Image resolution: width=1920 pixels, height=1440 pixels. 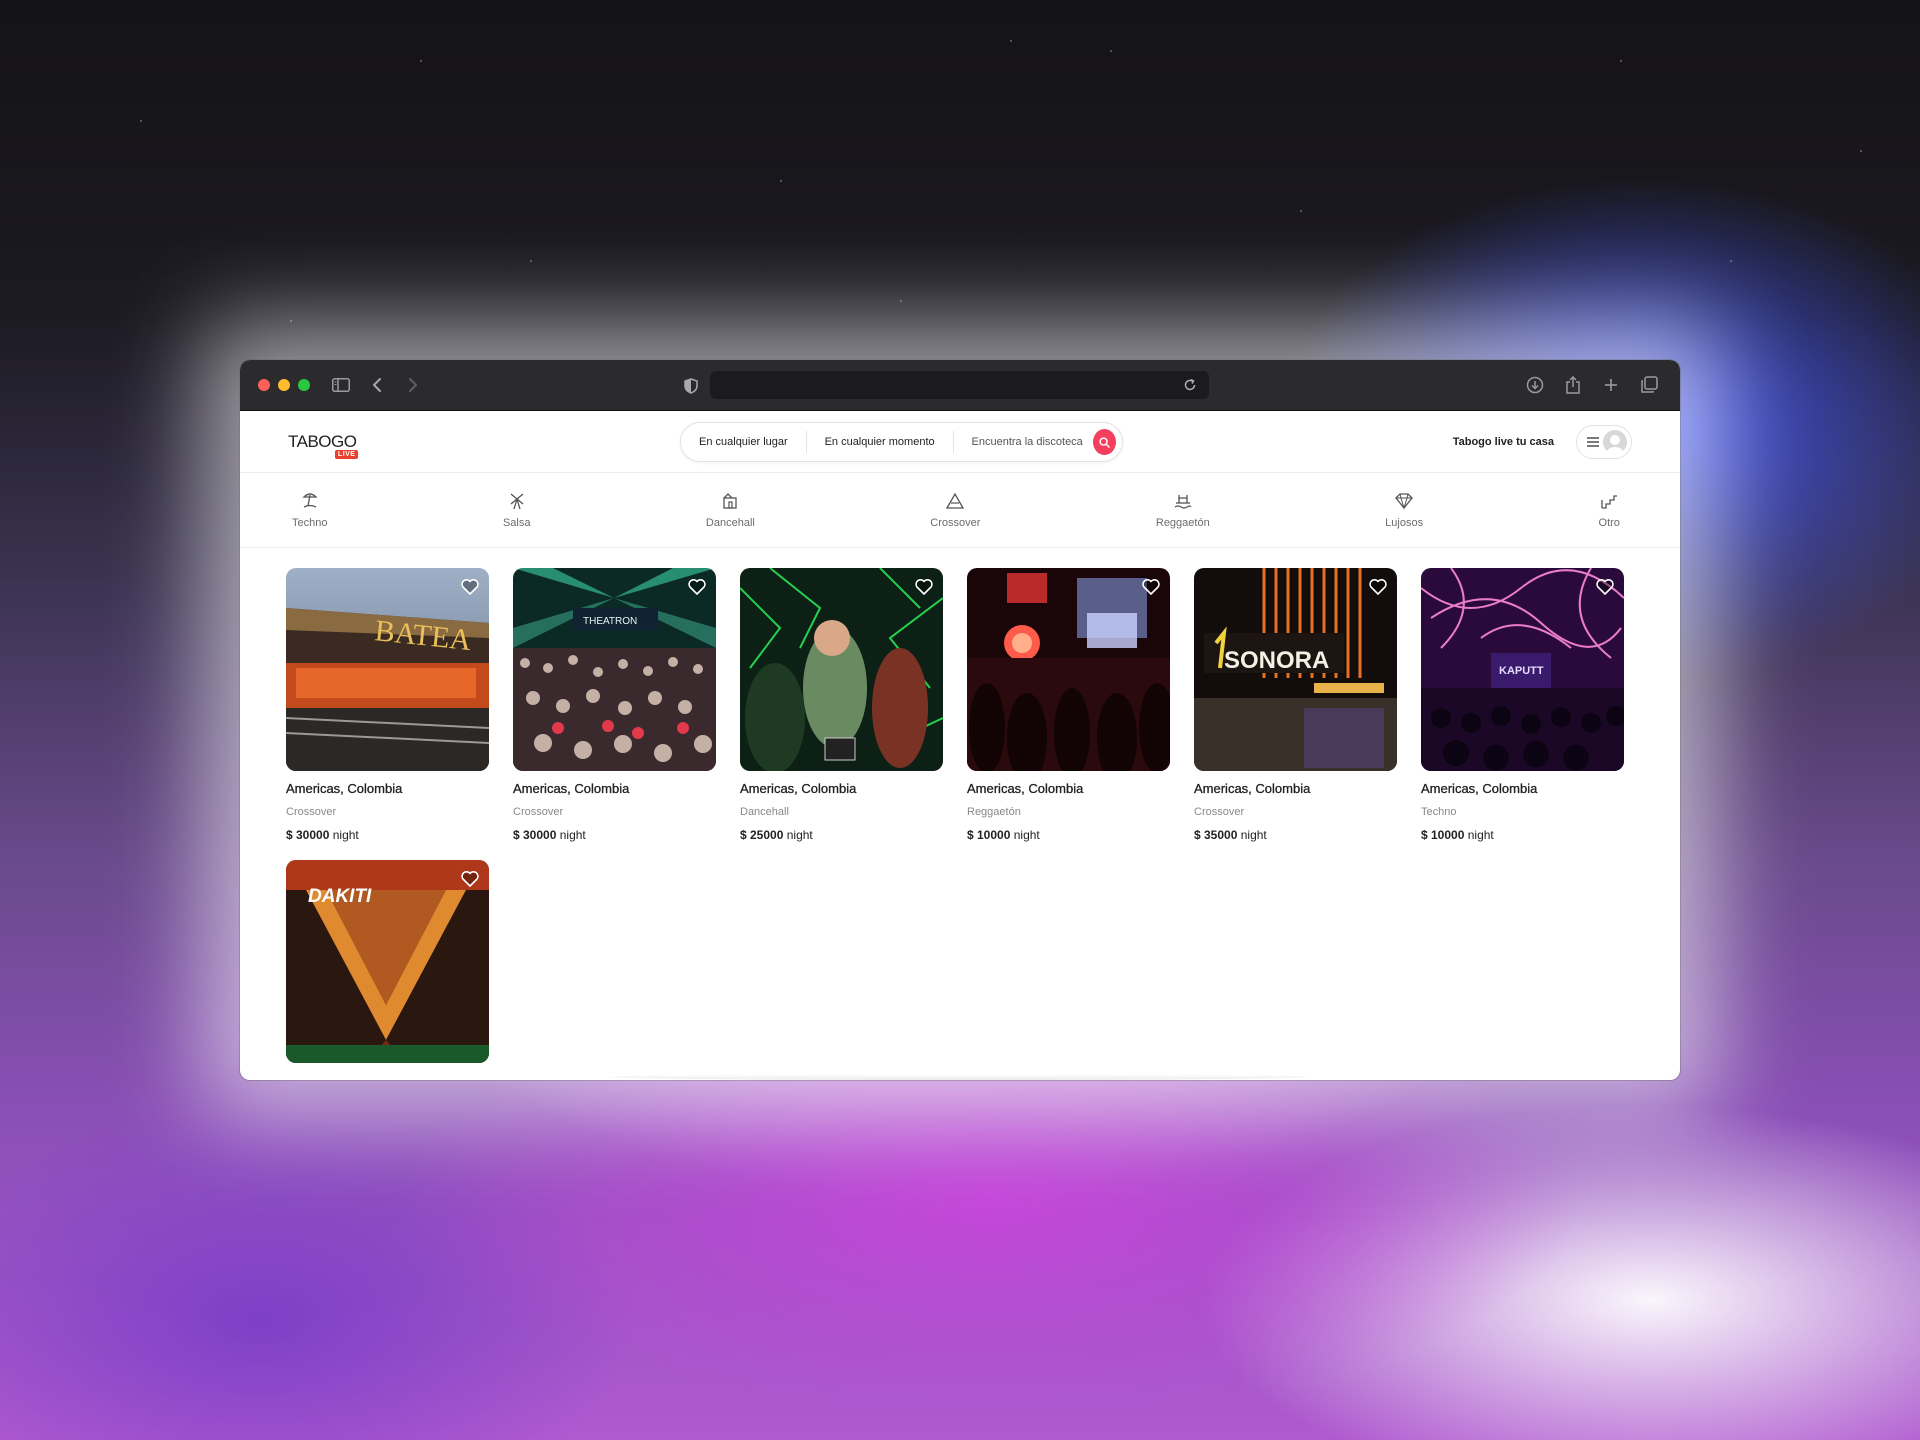 I want to click on listing-card: DAKITI, so click(x=387, y=961).